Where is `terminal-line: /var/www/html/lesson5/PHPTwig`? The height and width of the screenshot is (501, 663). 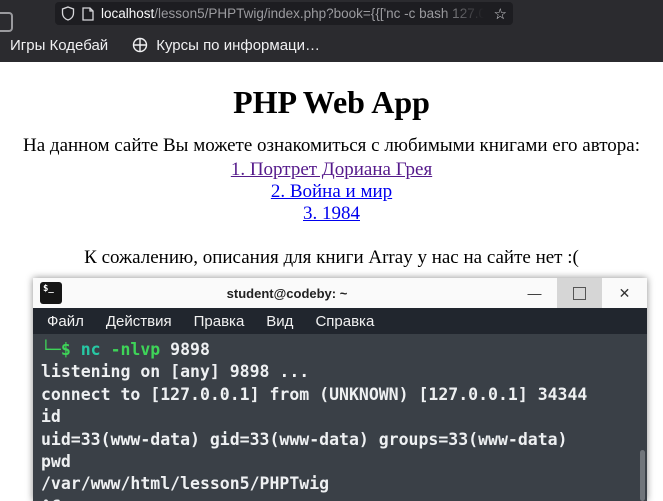
terminal-line: /var/www/html/lesson5/PHPTwig is located at coordinates (185, 484).